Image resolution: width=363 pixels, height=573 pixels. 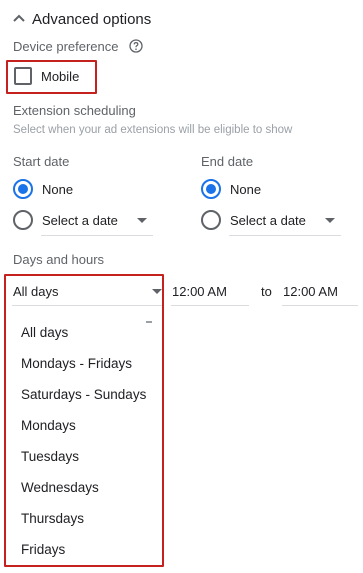 I want to click on mobile-label: Mobile, so click(x=60, y=76).